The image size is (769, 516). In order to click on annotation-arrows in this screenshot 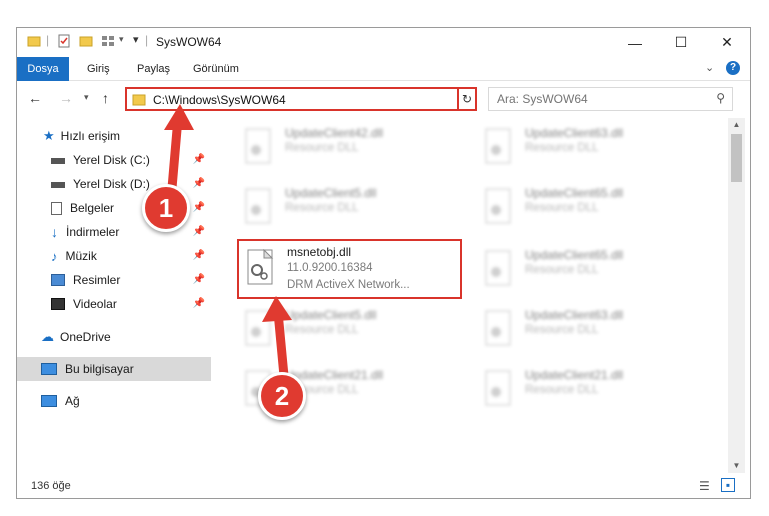, I will do `click(228, 242)`.